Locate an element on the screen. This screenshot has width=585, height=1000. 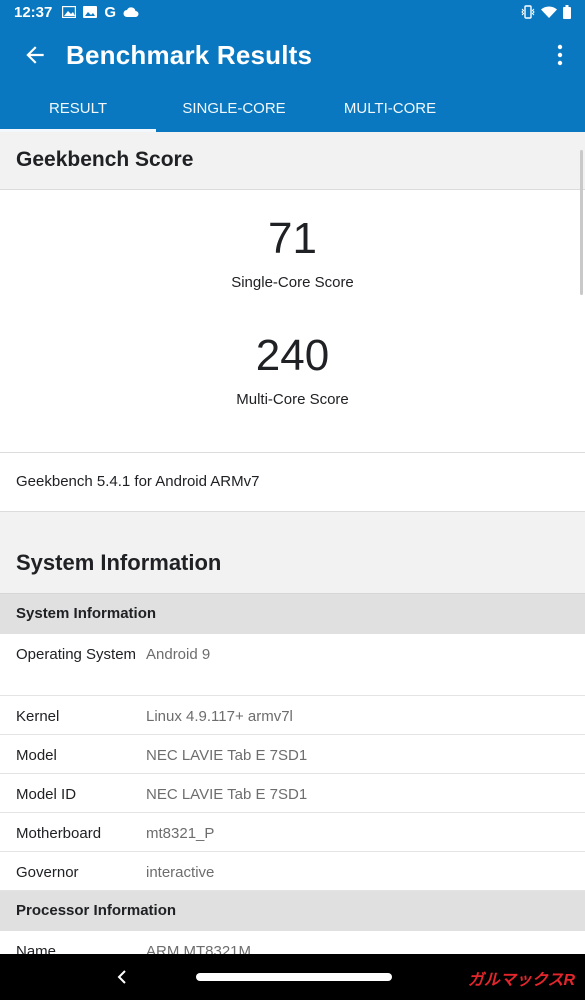
single-core-score-label: Single-Core Score is located at coordinates (292, 282).